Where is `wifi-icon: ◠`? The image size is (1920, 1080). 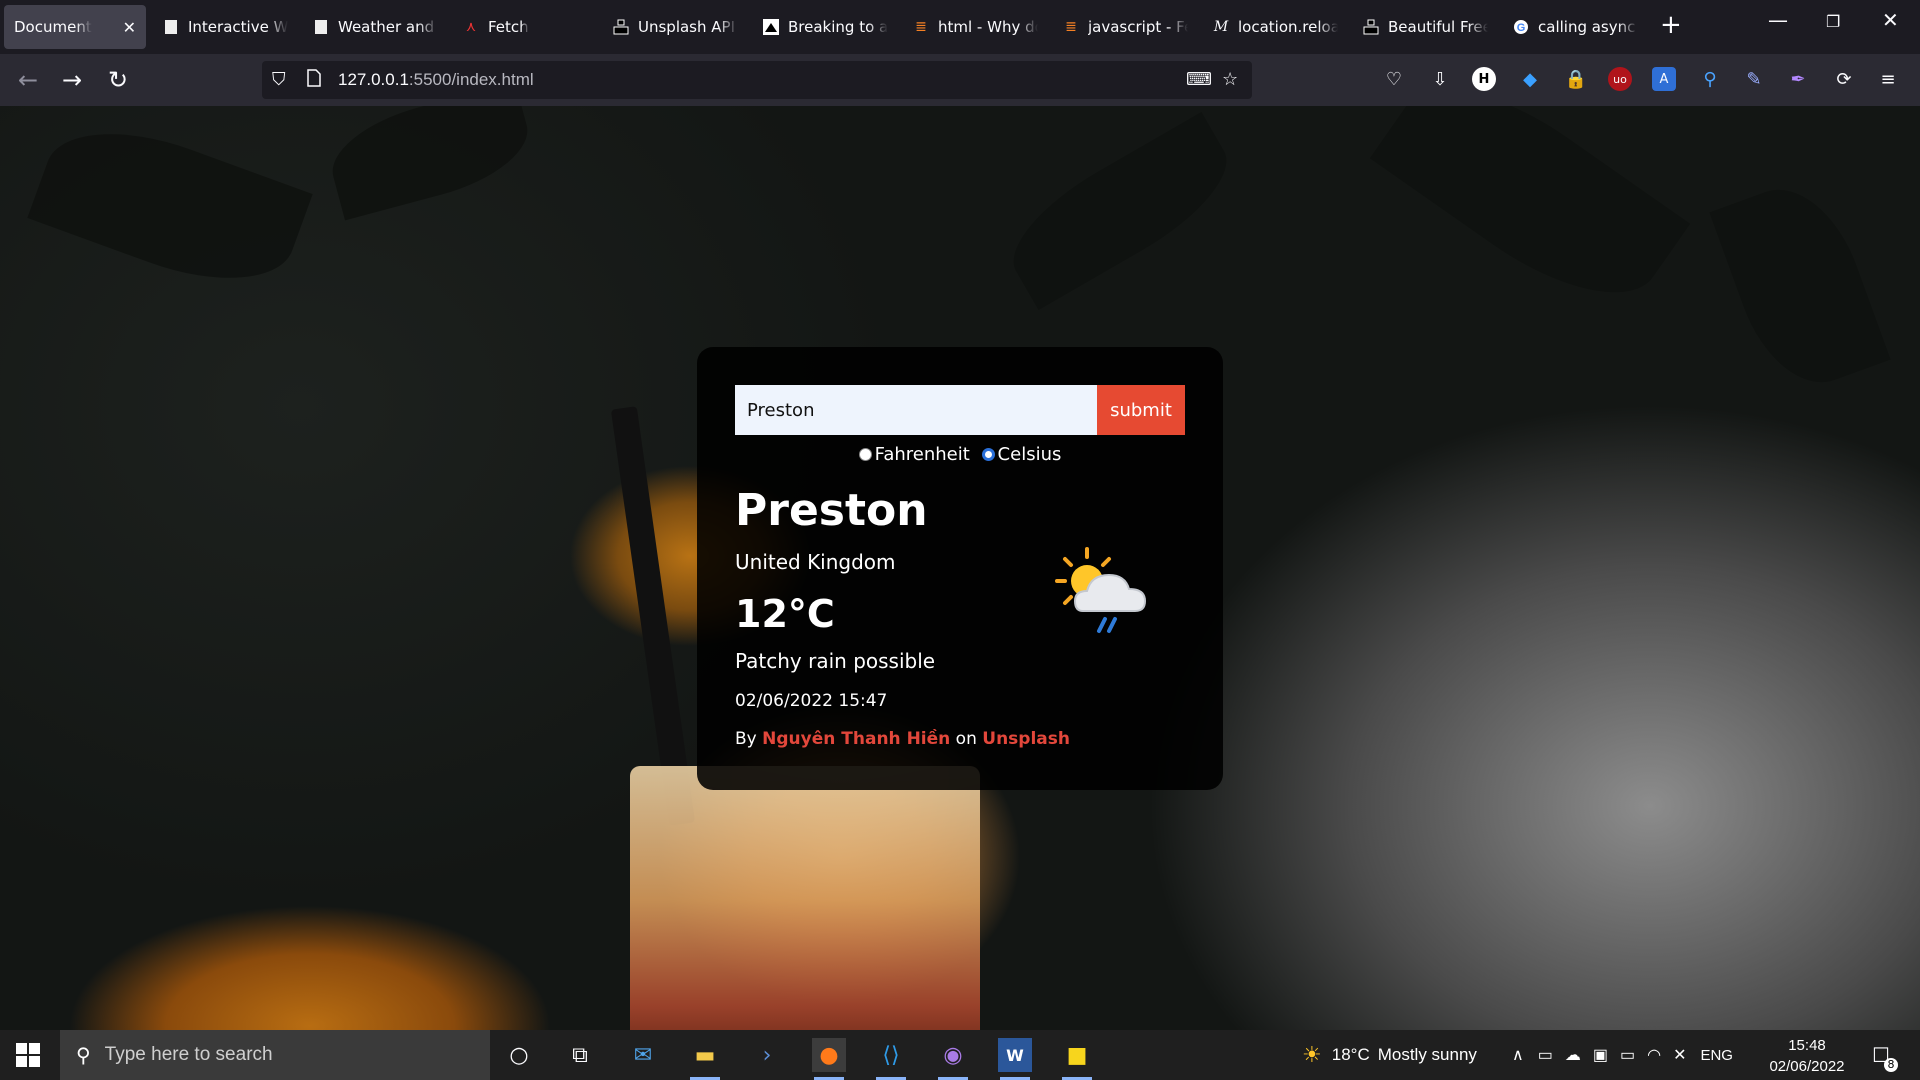
wifi-icon: ◠ is located at coordinates (1654, 1055).